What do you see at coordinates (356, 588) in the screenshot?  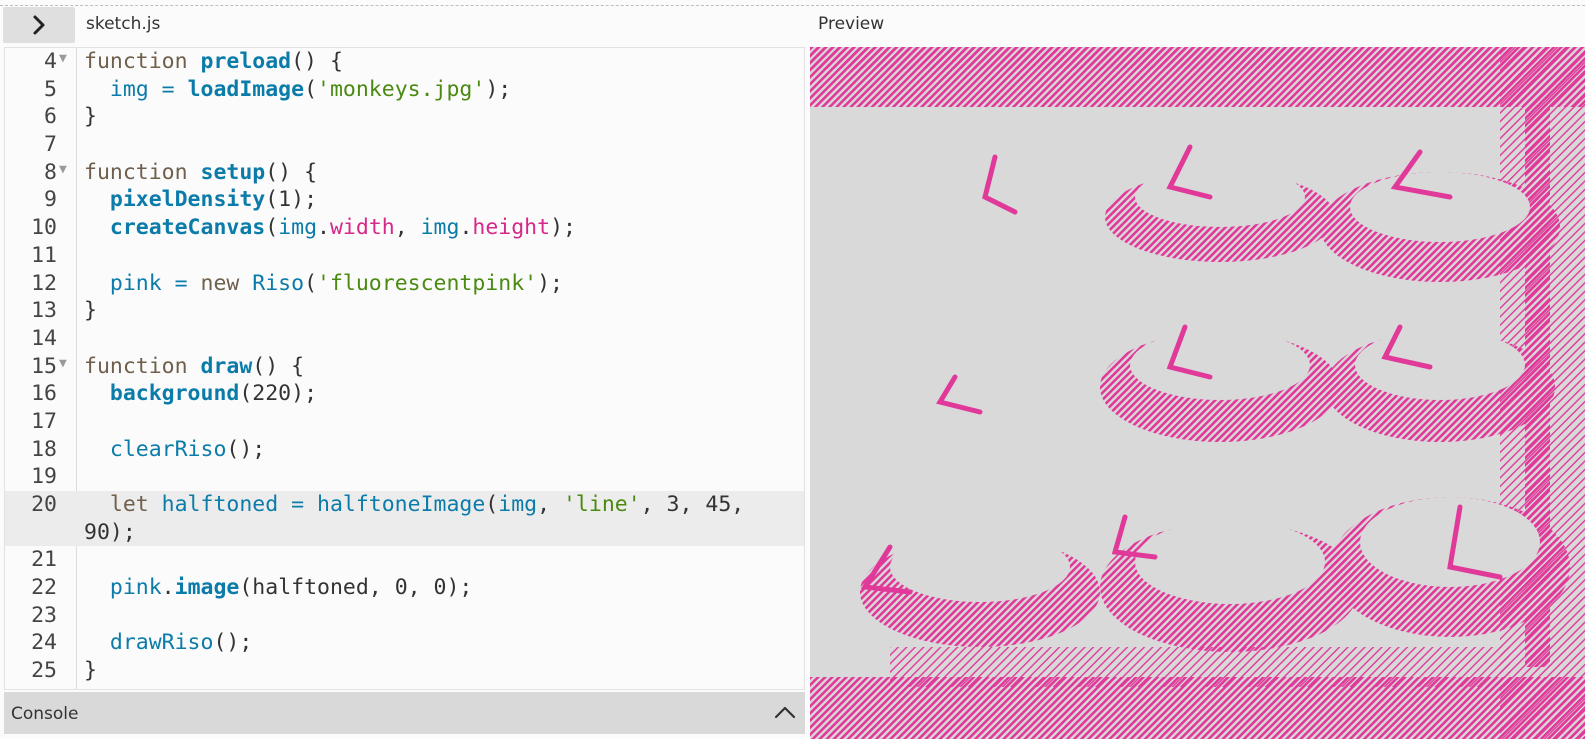 I see `code-token: (halftoned, 0, 0);` at bounding box center [356, 588].